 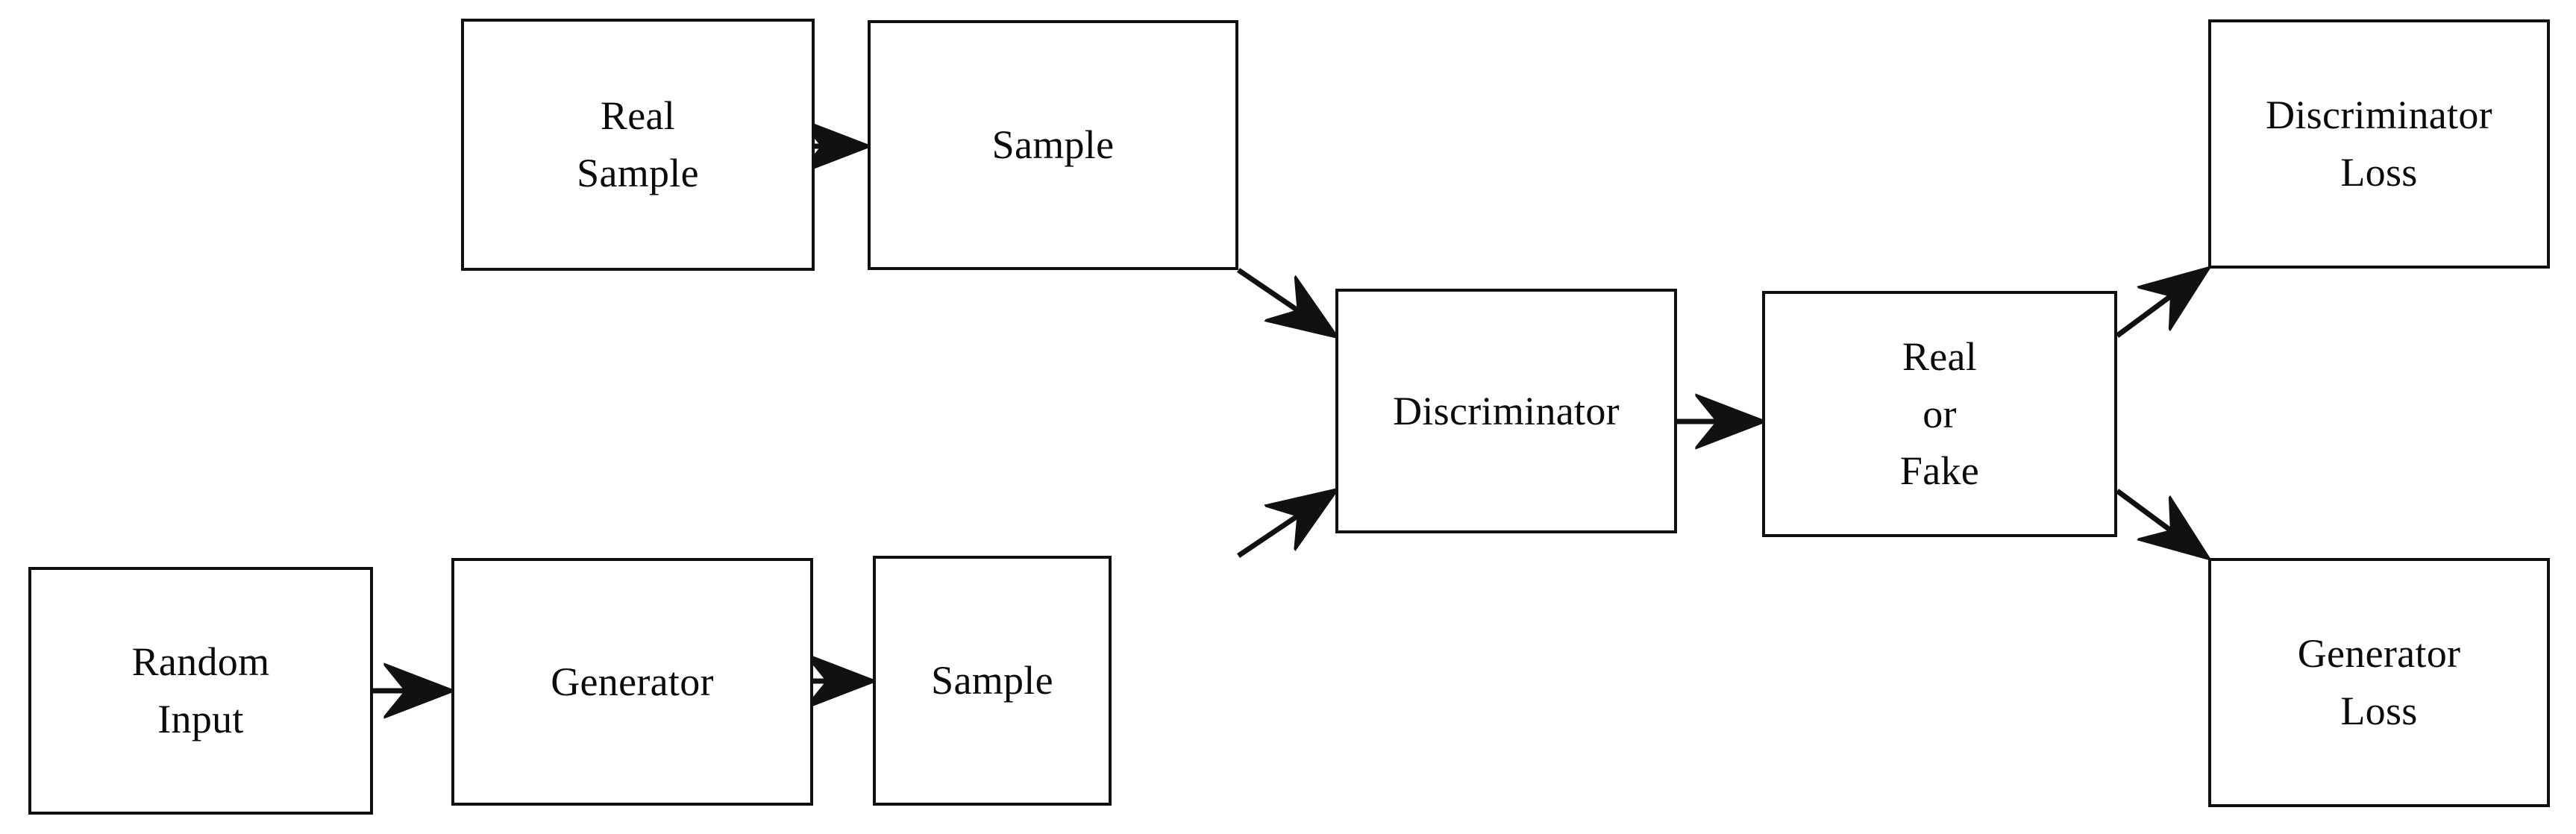 I want to click on node-real-or-fake: Real or Fake, so click(x=1940, y=414).